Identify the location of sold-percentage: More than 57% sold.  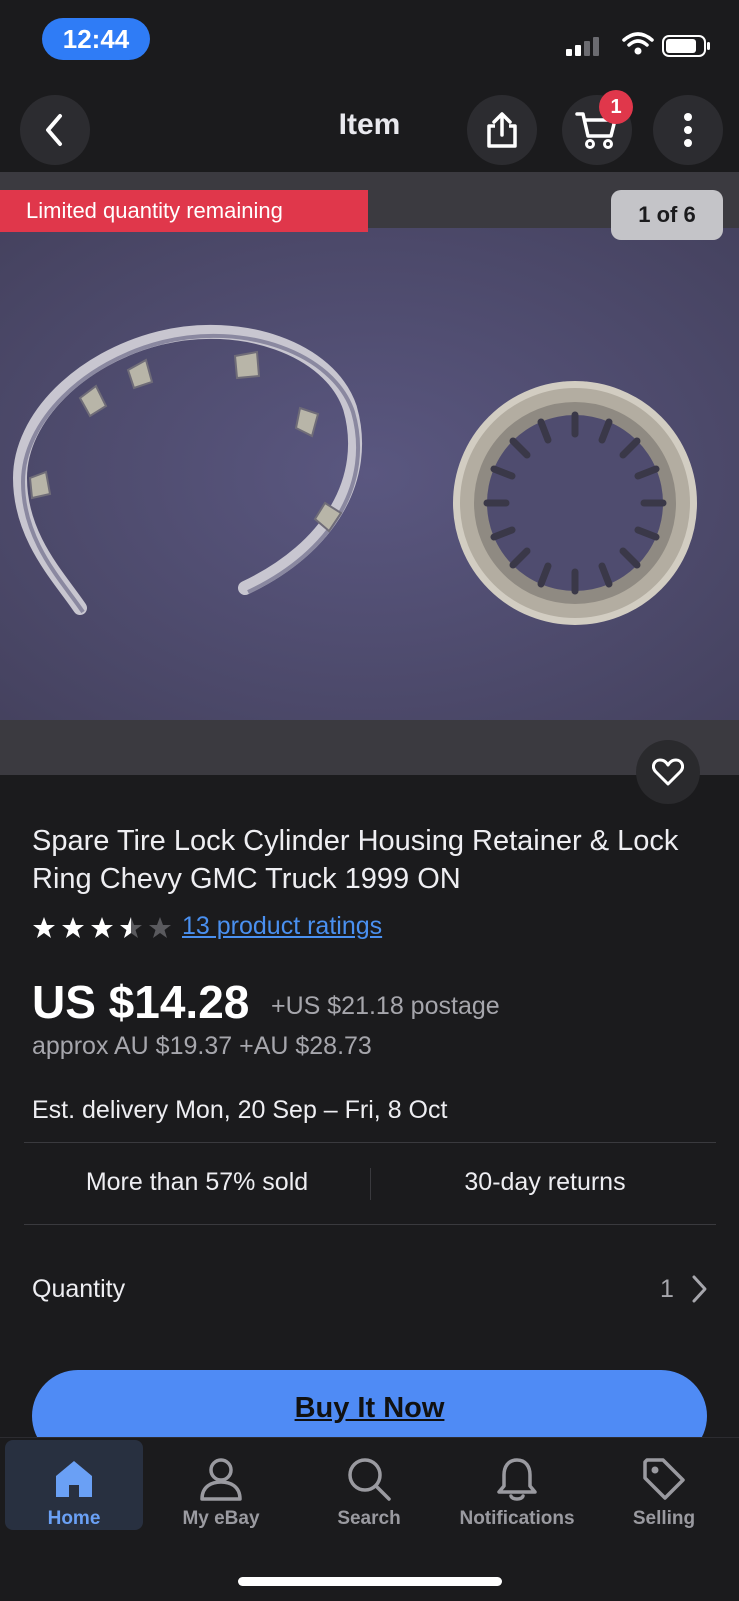
(197, 1182).